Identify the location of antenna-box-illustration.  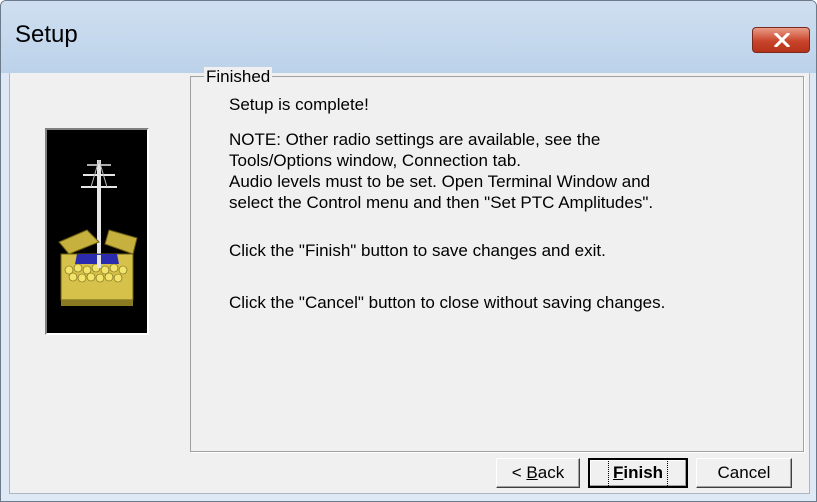
(97, 231).